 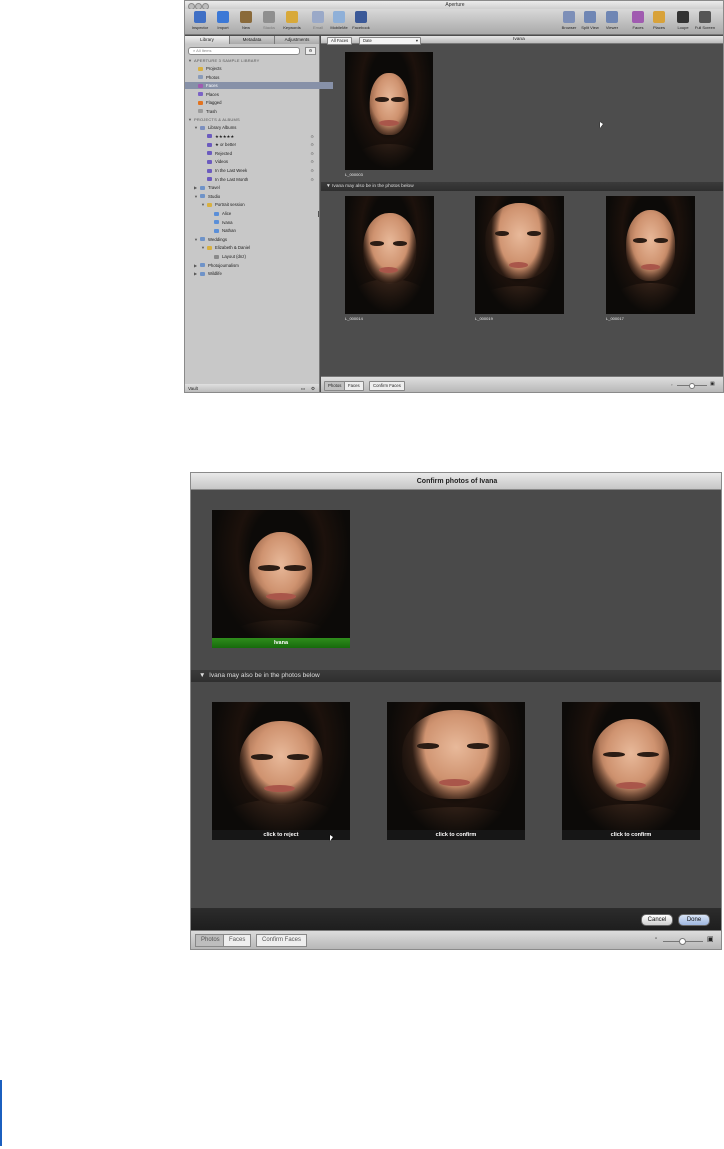 I want to click on tab-metadata: Metadata, so click(x=252, y=40).